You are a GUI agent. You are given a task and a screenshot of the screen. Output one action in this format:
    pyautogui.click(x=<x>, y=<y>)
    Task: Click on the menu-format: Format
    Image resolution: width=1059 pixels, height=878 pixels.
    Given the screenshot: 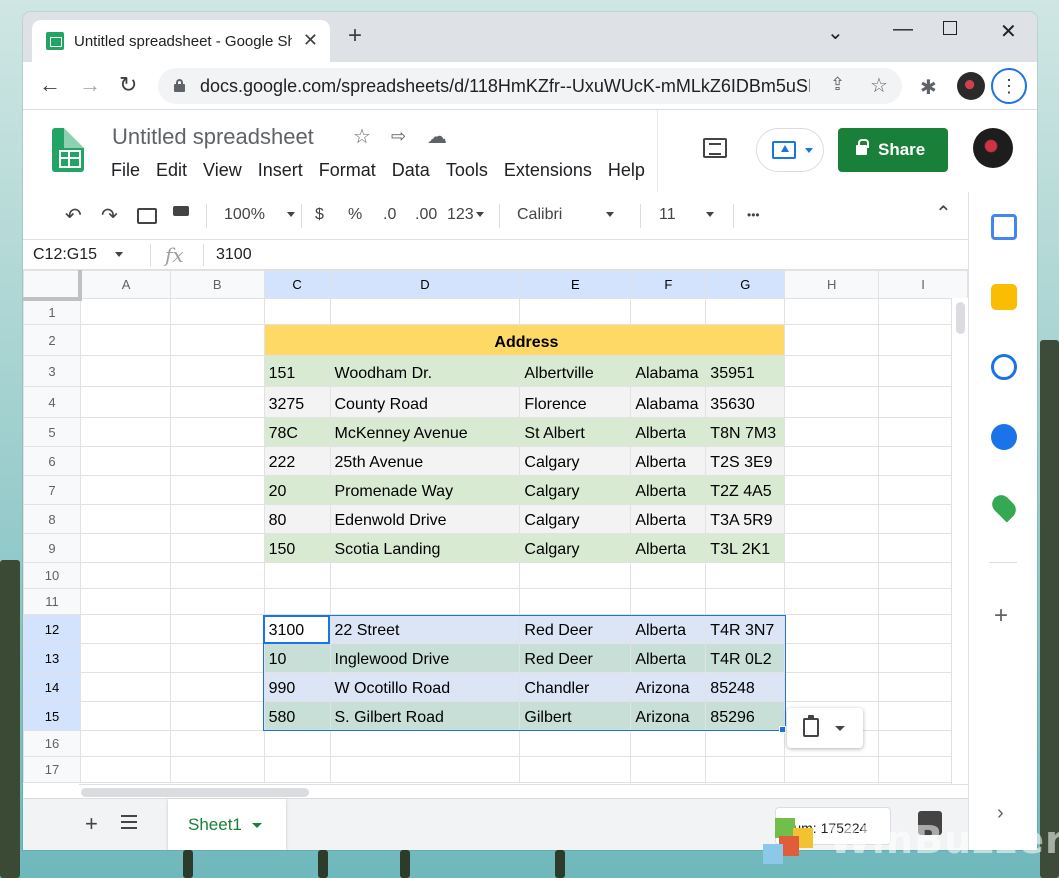 What is the action you would take?
    pyautogui.click(x=347, y=170)
    